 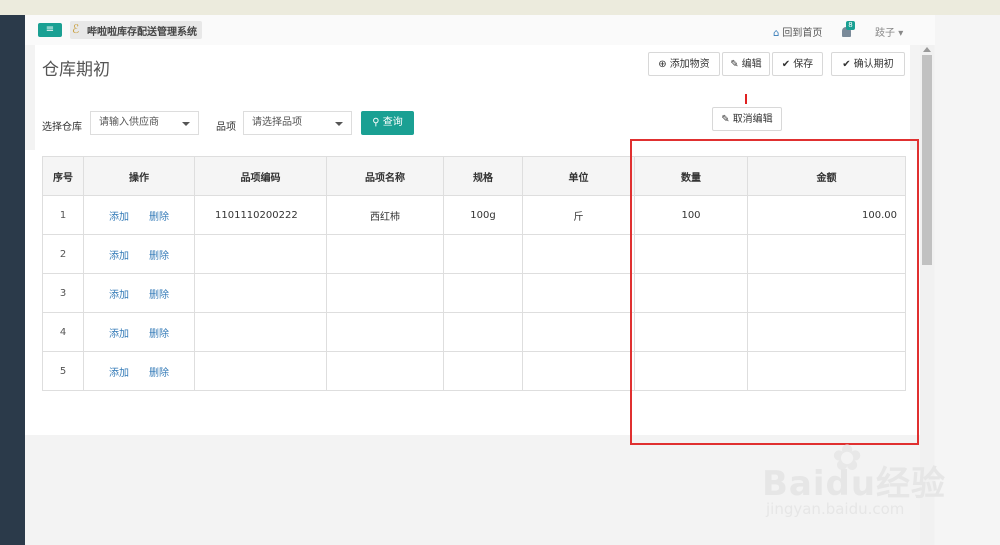 What do you see at coordinates (483, 215) in the screenshot?
I see `row-spec: 100g` at bounding box center [483, 215].